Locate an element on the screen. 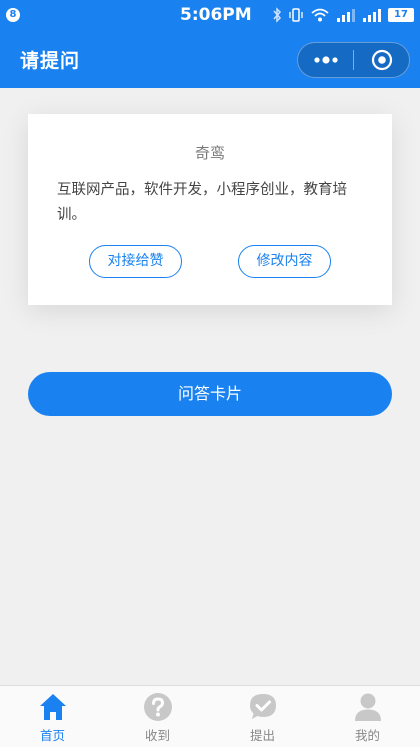 The width and height of the screenshot is (420, 747). target-icon is located at coordinates (381, 60).